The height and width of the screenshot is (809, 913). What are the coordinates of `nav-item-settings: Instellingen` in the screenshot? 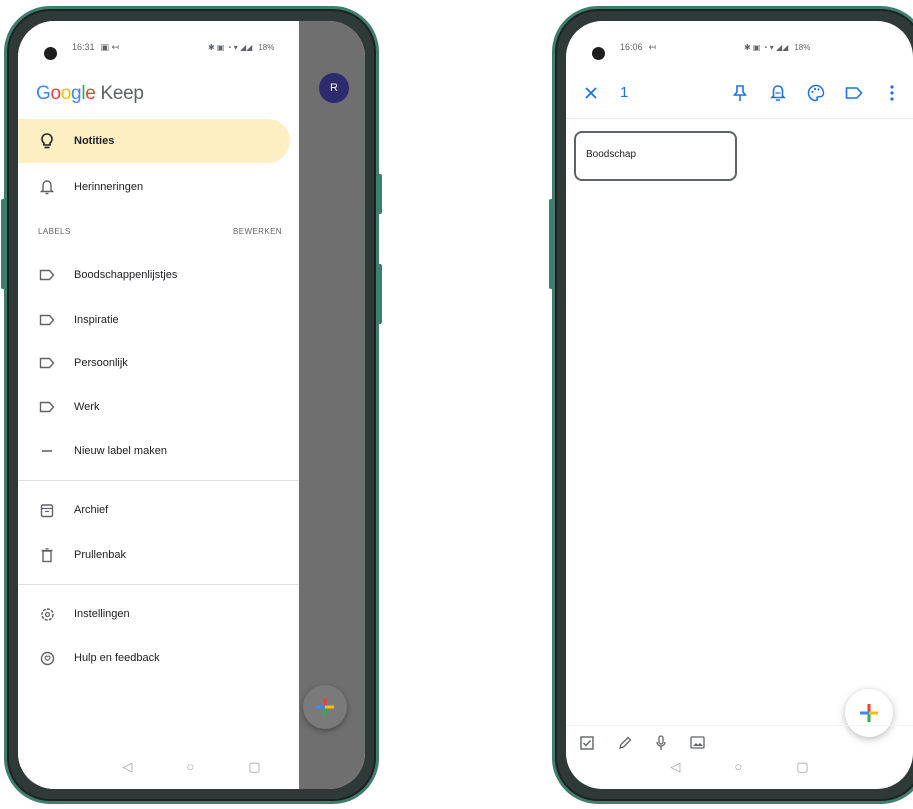 It's located at (154, 614).